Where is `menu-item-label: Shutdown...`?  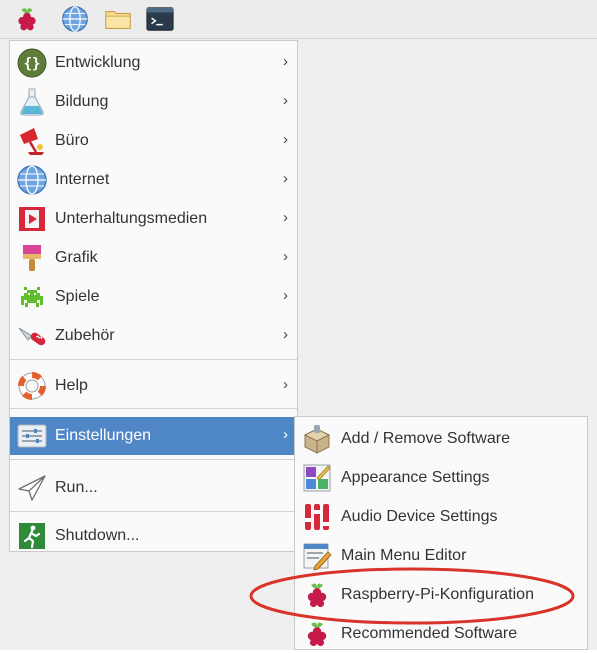 menu-item-label: Shutdown... is located at coordinates (97, 535).